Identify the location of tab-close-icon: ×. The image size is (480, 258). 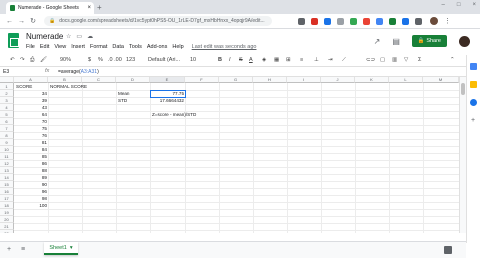
(89, 8).